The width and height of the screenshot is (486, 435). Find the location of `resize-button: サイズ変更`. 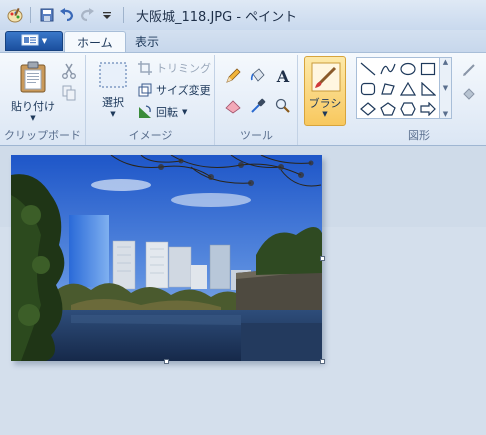

resize-button: サイズ変更 is located at coordinates (174, 90).